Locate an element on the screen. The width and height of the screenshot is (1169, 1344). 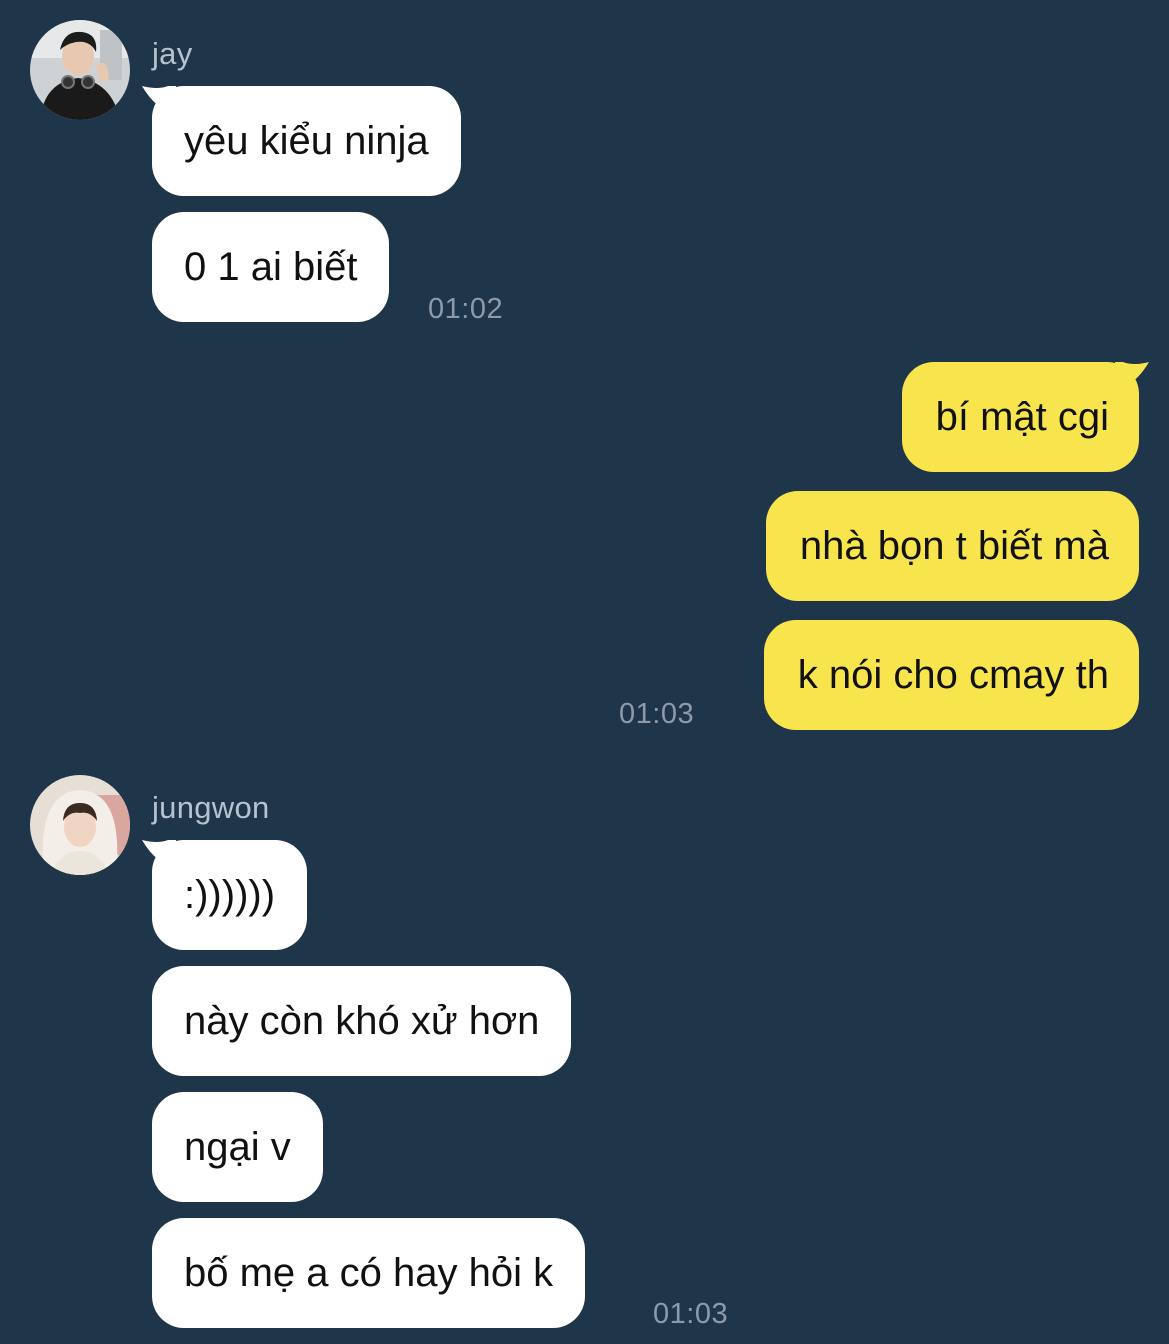
message-text: ngại v is located at coordinates (237, 1147).